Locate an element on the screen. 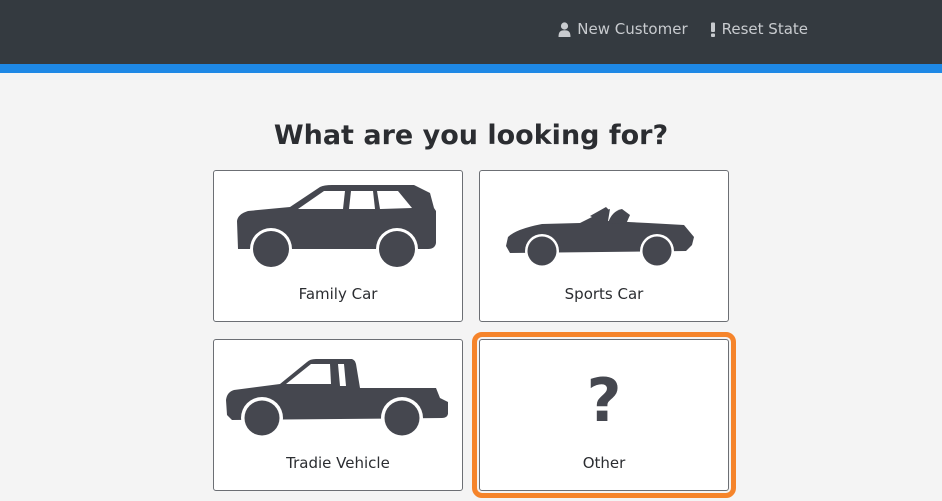 This screenshot has width=942, height=501. convertible-icon is located at coordinates (600, 237).